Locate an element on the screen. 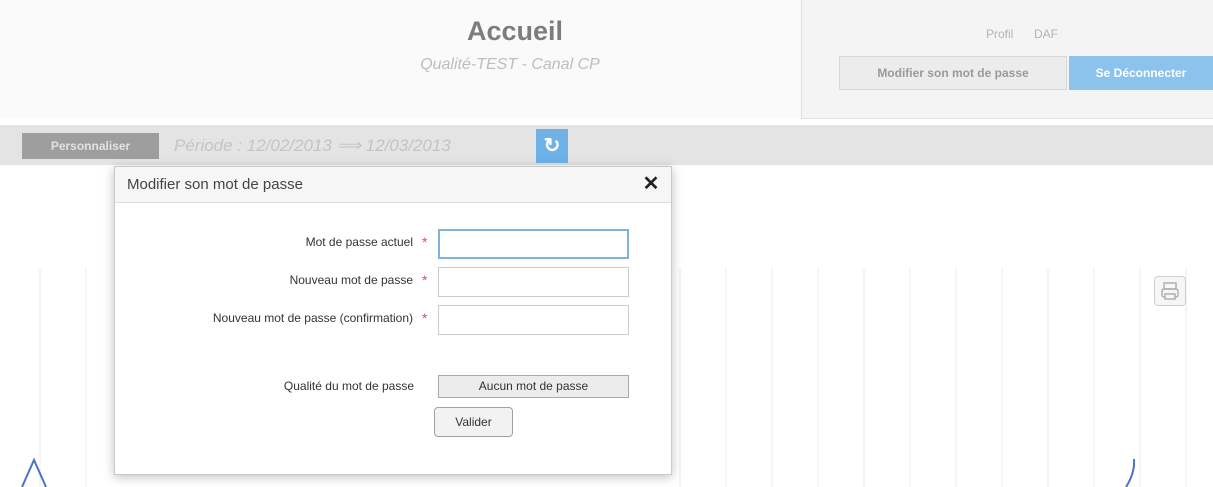 This screenshot has height=487, width=1213. password-strength-indicator: Aucun mot de passe is located at coordinates (533, 386).